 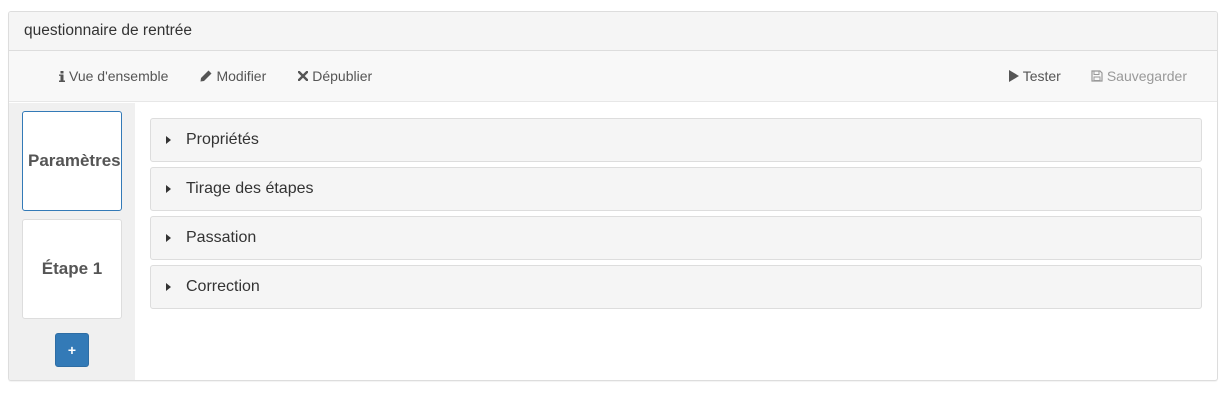 What do you see at coordinates (342, 76) in the screenshot?
I see `unpublish-label: Dépublier` at bounding box center [342, 76].